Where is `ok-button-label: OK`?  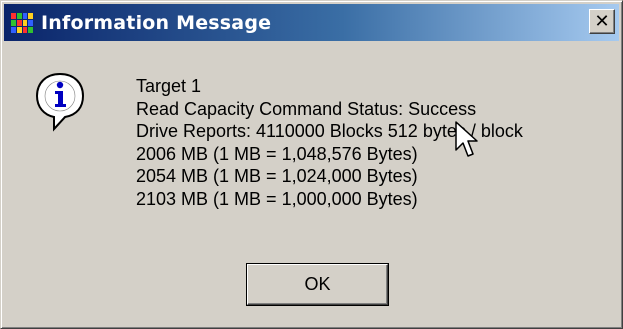
ok-button-label: OK is located at coordinates (317, 284).